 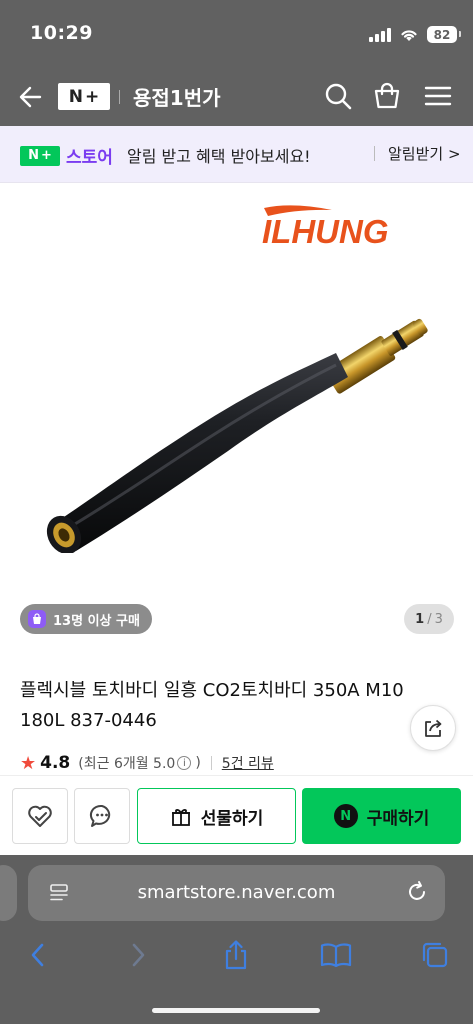 I want to click on tabs-button, so click(x=435, y=955).